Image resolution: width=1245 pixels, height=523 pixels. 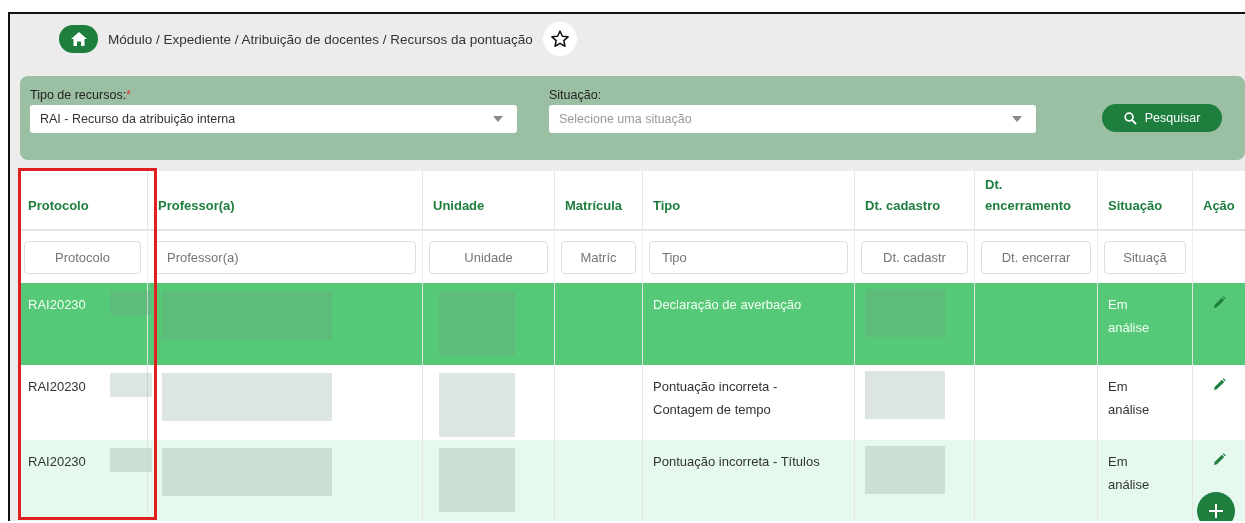 I want to click on column-filter-field: Protocolo, so click(x=82, y=257).